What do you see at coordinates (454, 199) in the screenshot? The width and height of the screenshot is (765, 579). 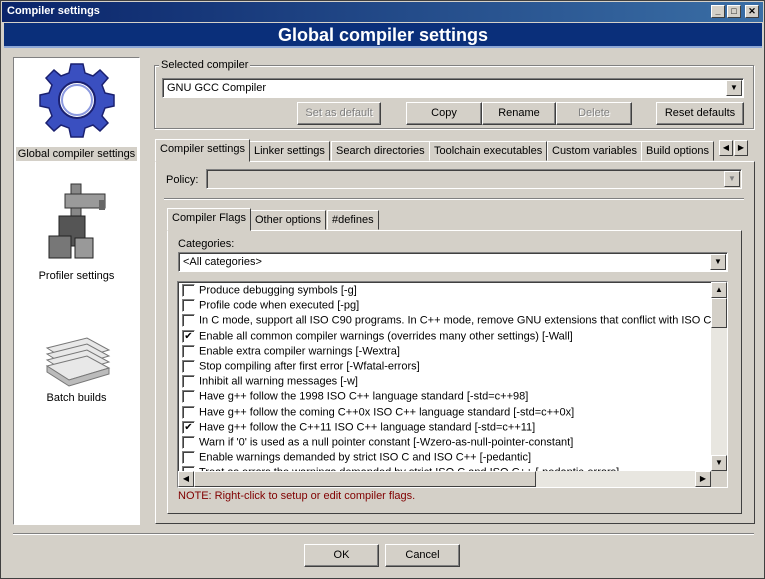 I see `divider` at bounding box center [454, 199].